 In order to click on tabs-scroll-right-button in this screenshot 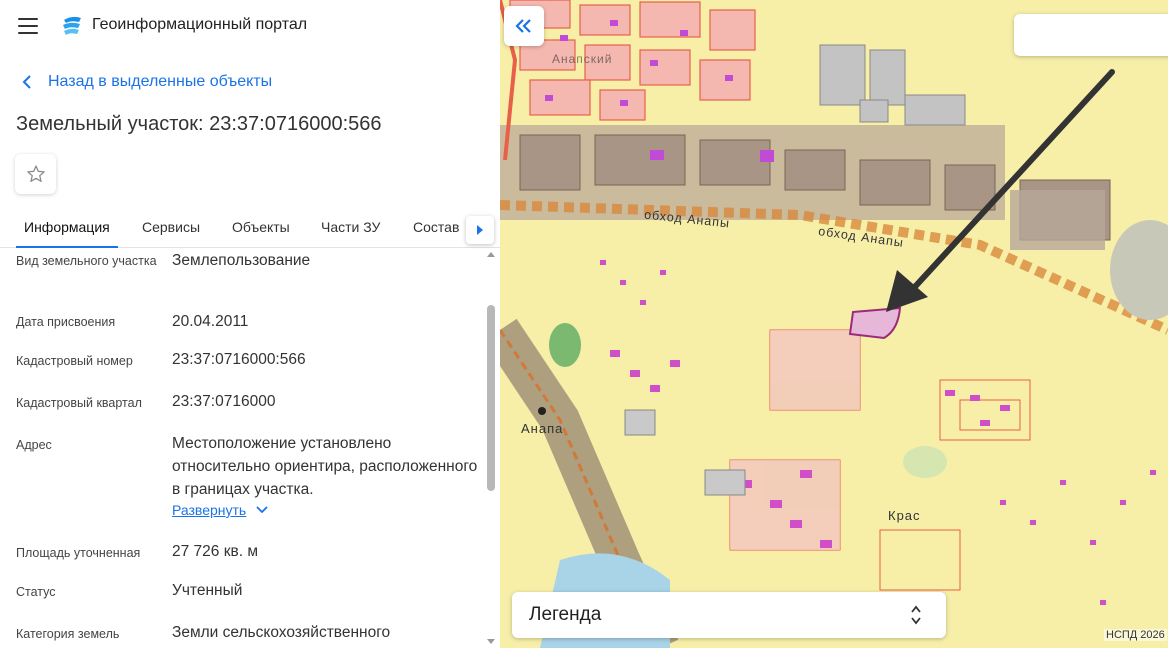, I will do `click(480, 230)`.